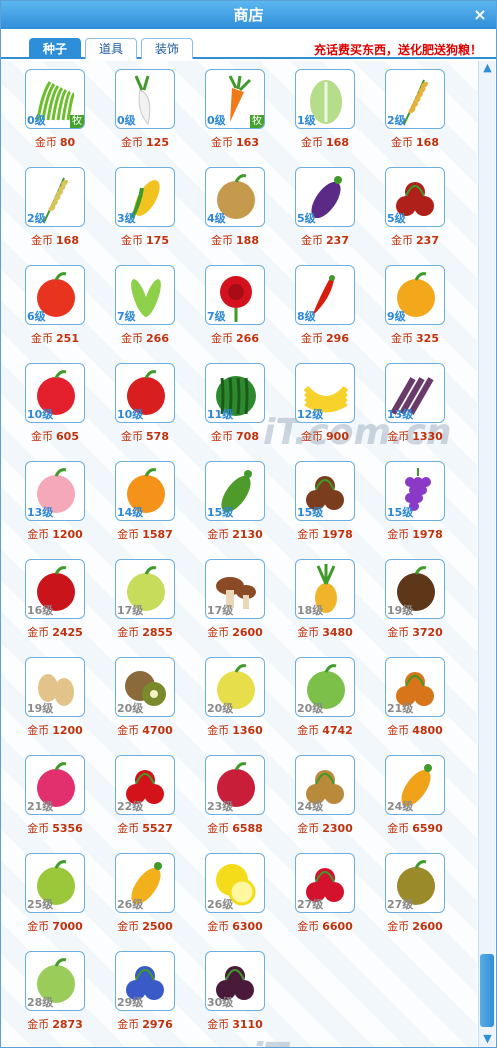 The image size is (497, 1048). What do you see at coordinates (325, 99) in the screenshot?
I see `item-thumbnail: 1级` at bounding box center [325, 99].